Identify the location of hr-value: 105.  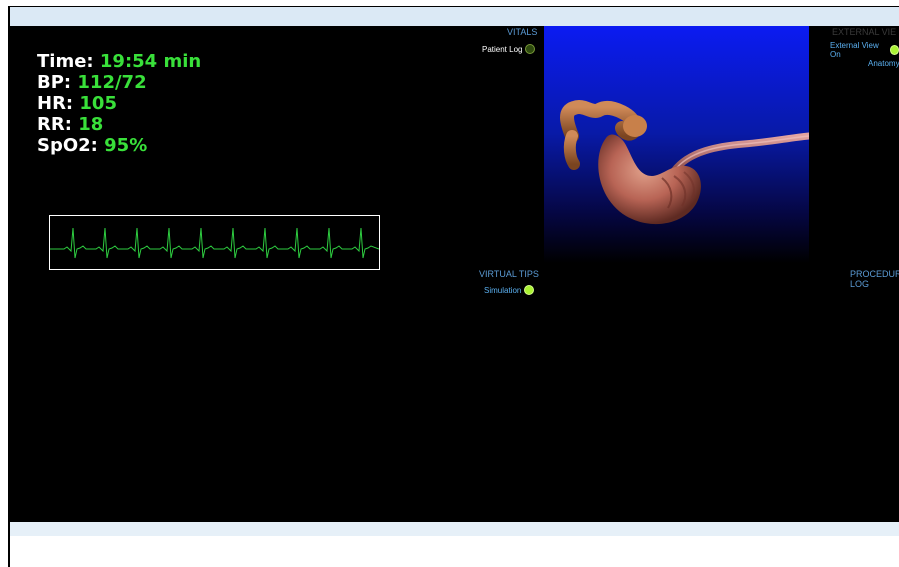
(98, 103).